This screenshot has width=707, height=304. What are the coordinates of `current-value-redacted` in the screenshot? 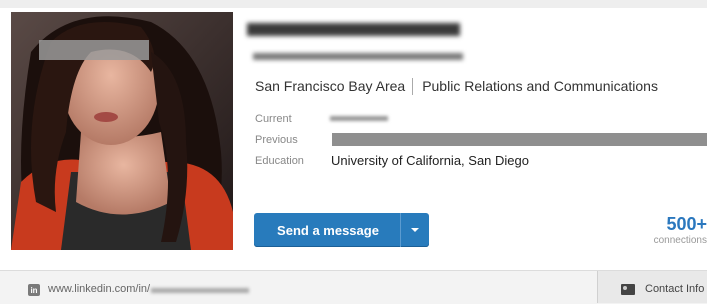 It's located at (359, 118).